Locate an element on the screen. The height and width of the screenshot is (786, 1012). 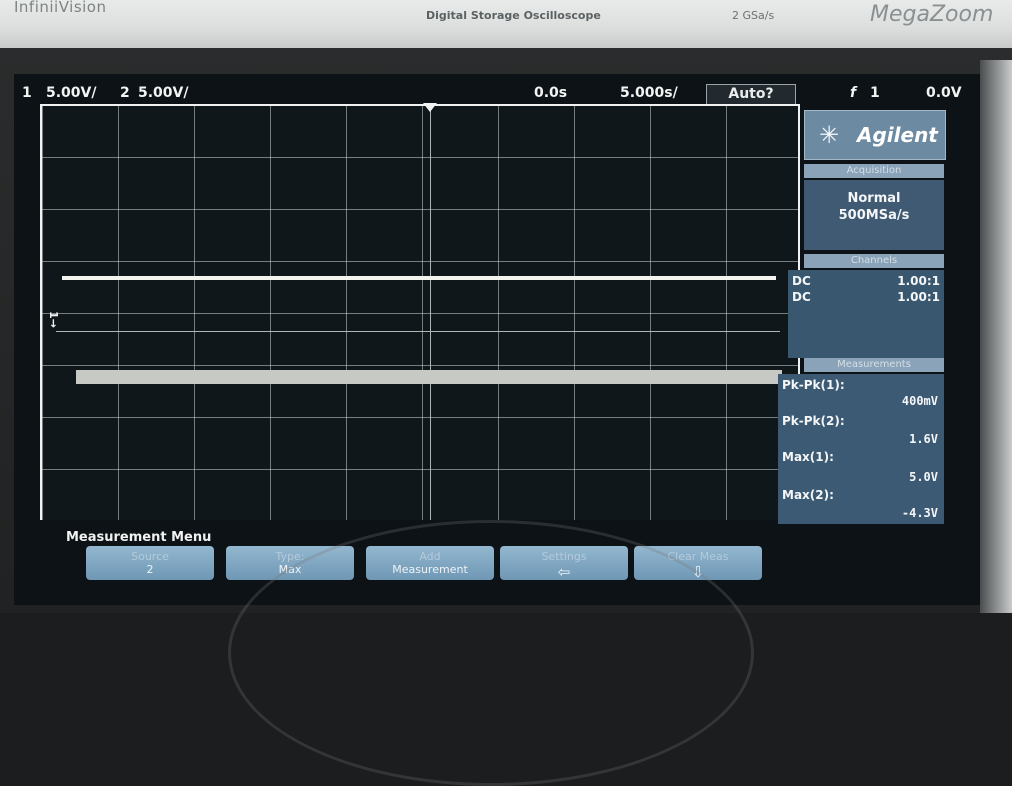
agilent-logo: ✳ Agilent is located at coordinates (875, 135).